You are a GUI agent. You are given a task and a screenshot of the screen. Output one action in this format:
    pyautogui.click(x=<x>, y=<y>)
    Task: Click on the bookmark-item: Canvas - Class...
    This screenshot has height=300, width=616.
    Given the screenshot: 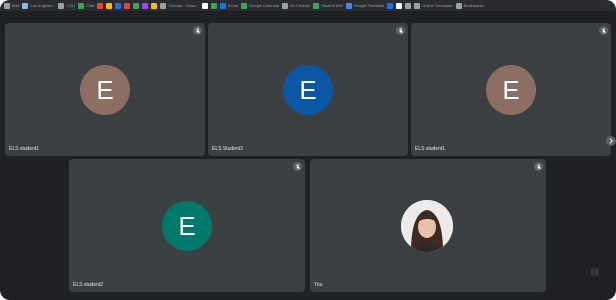 What is the action you would take?
    pyautogui.click(x=179, y=5)
    